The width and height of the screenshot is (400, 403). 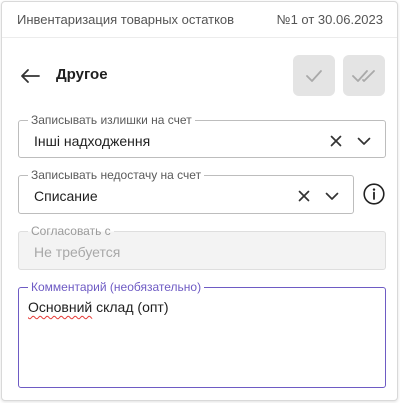 I want to click on shortage-account-label: Записывать недостачу на счет, so click(x=116, y=175).